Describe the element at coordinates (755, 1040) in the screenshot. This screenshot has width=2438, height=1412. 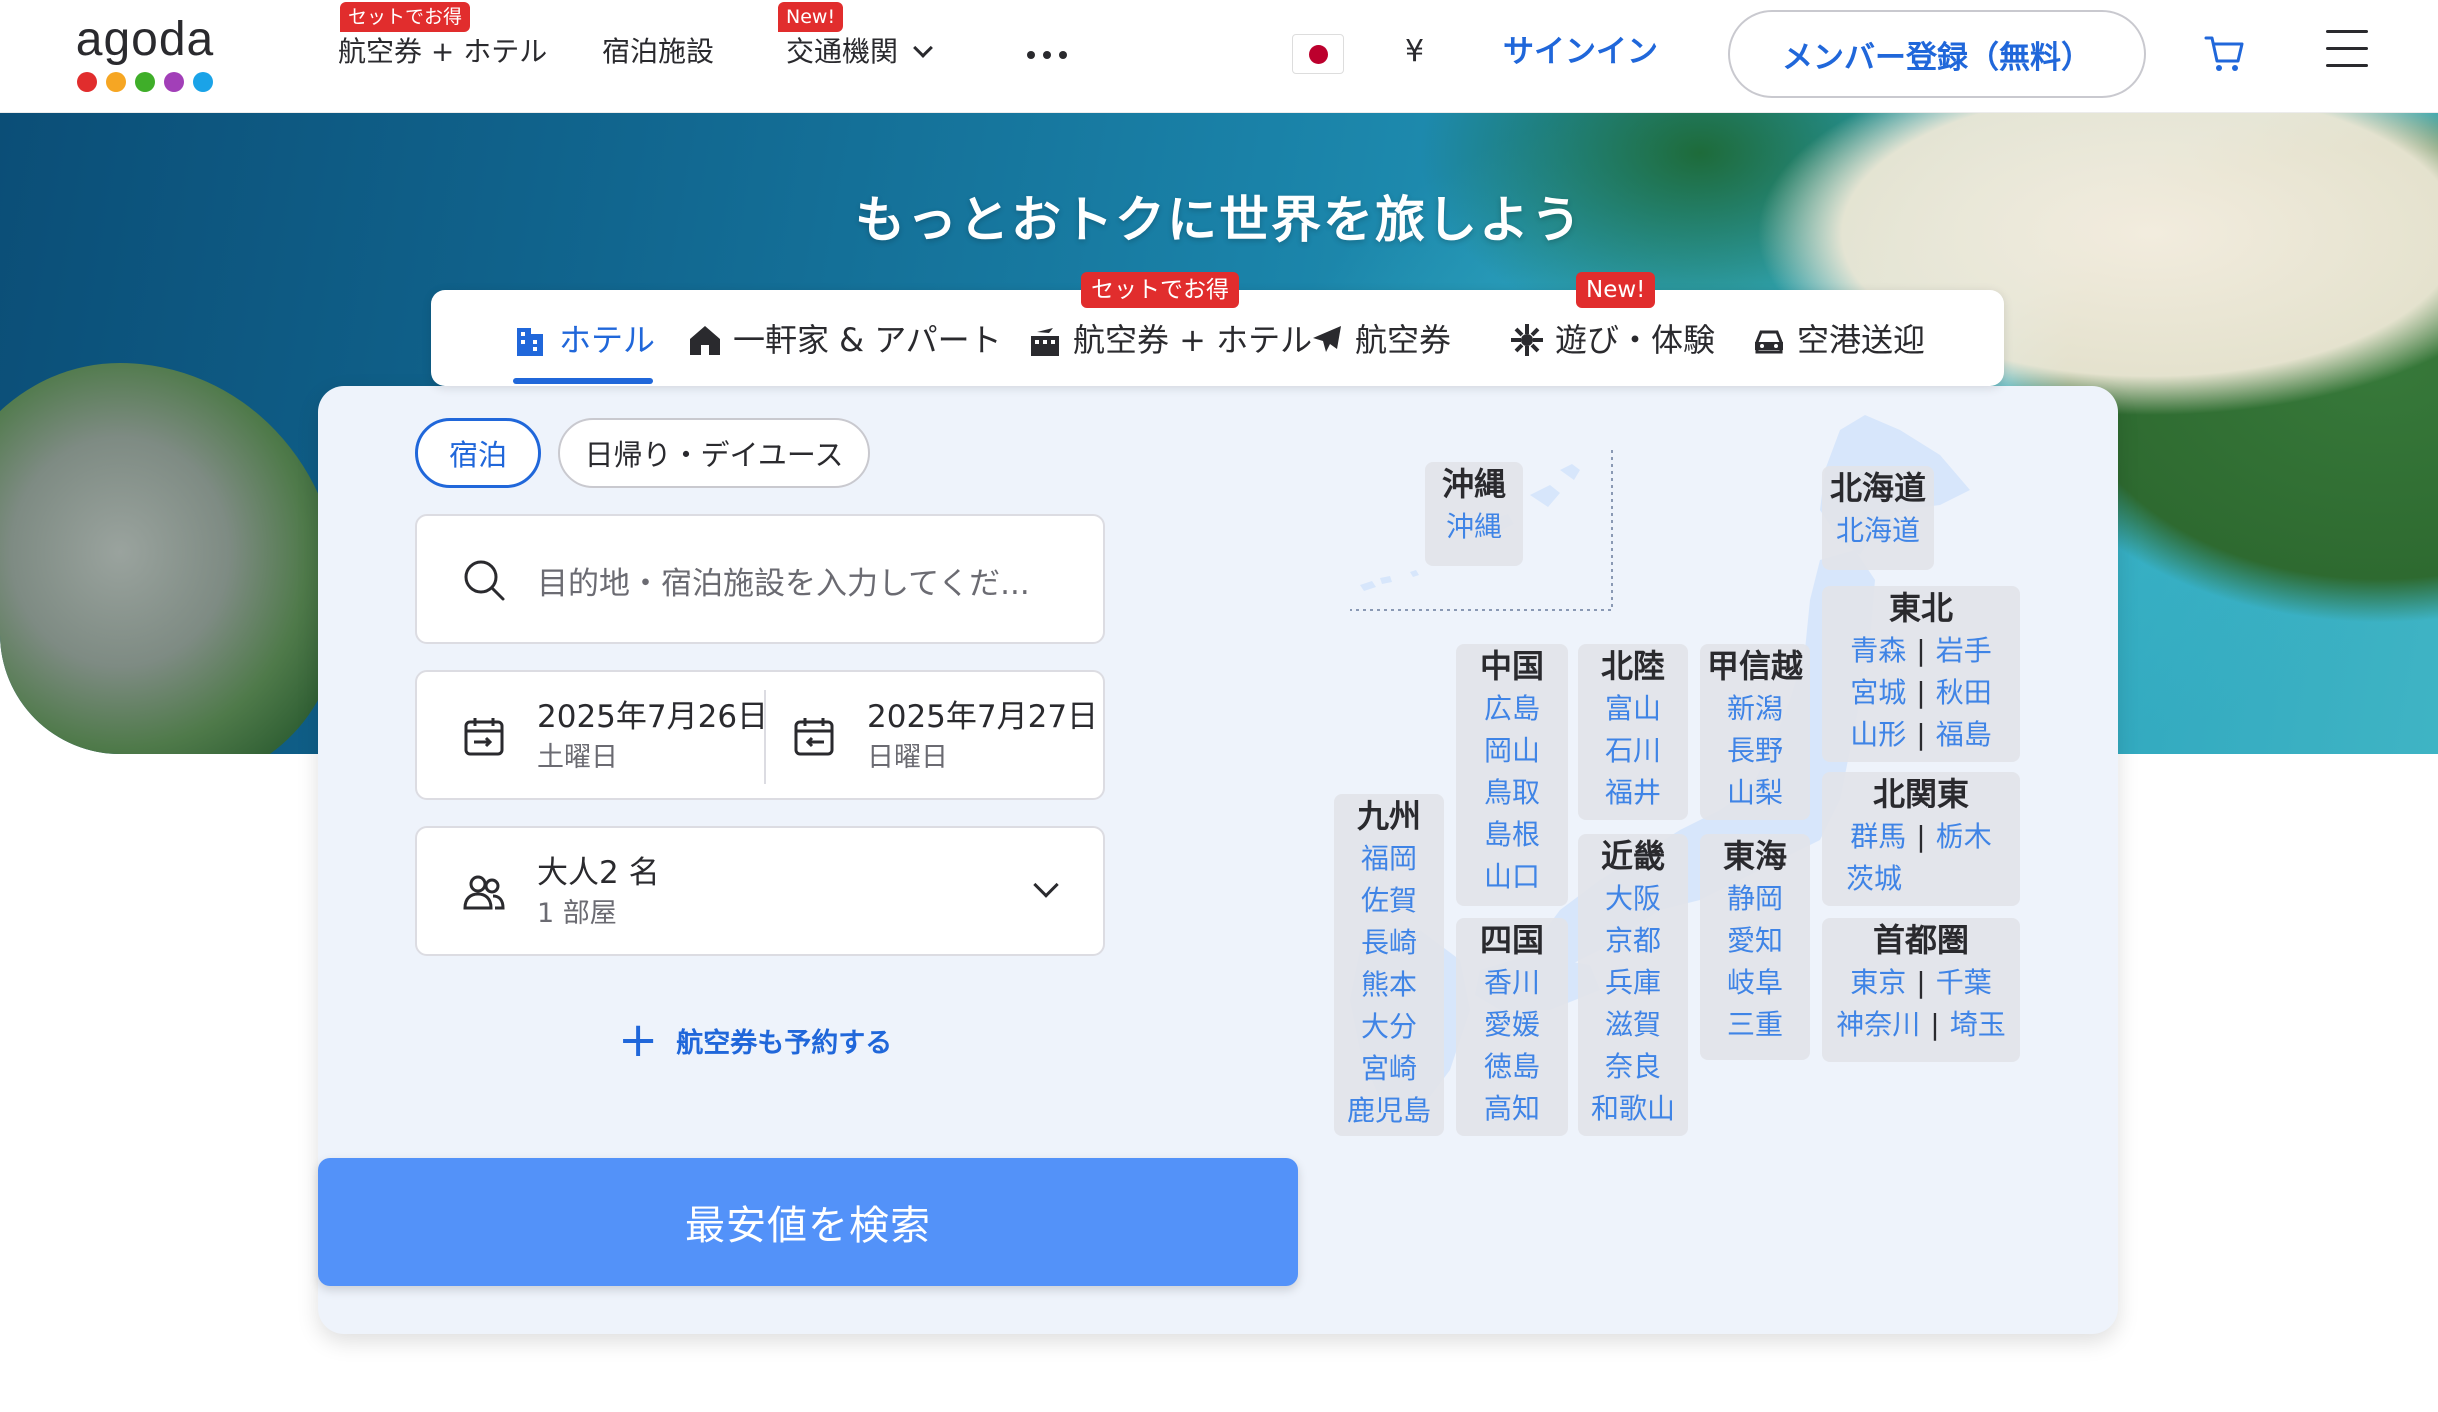
I see `add-flight-link: + 航空券も予約する` at that location.